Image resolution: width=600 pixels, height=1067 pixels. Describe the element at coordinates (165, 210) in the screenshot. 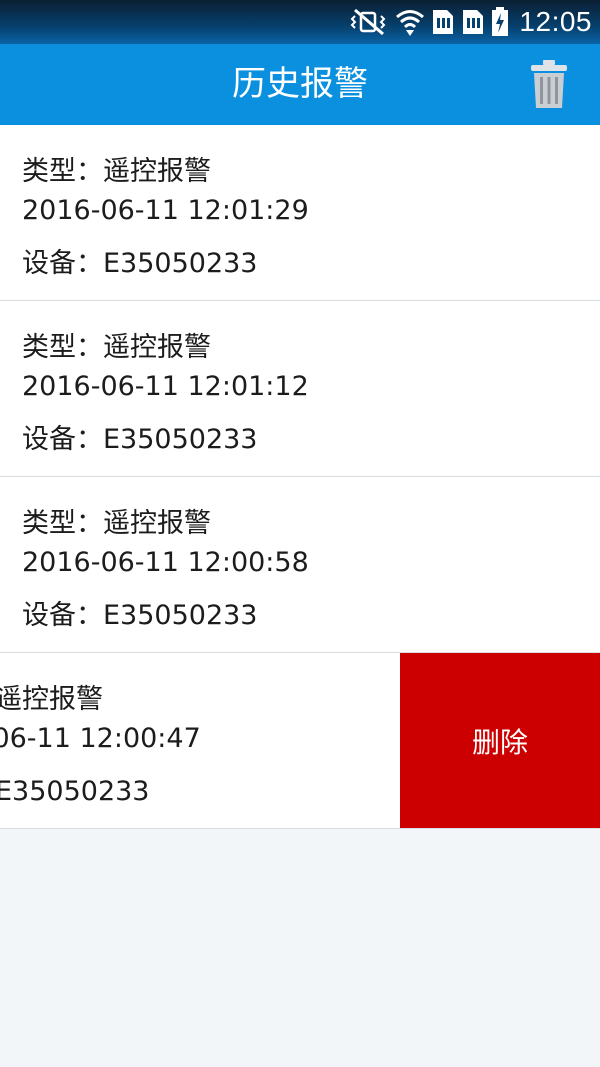

I see `alarm-time: 2016-06-11 12:01:29` at that location.